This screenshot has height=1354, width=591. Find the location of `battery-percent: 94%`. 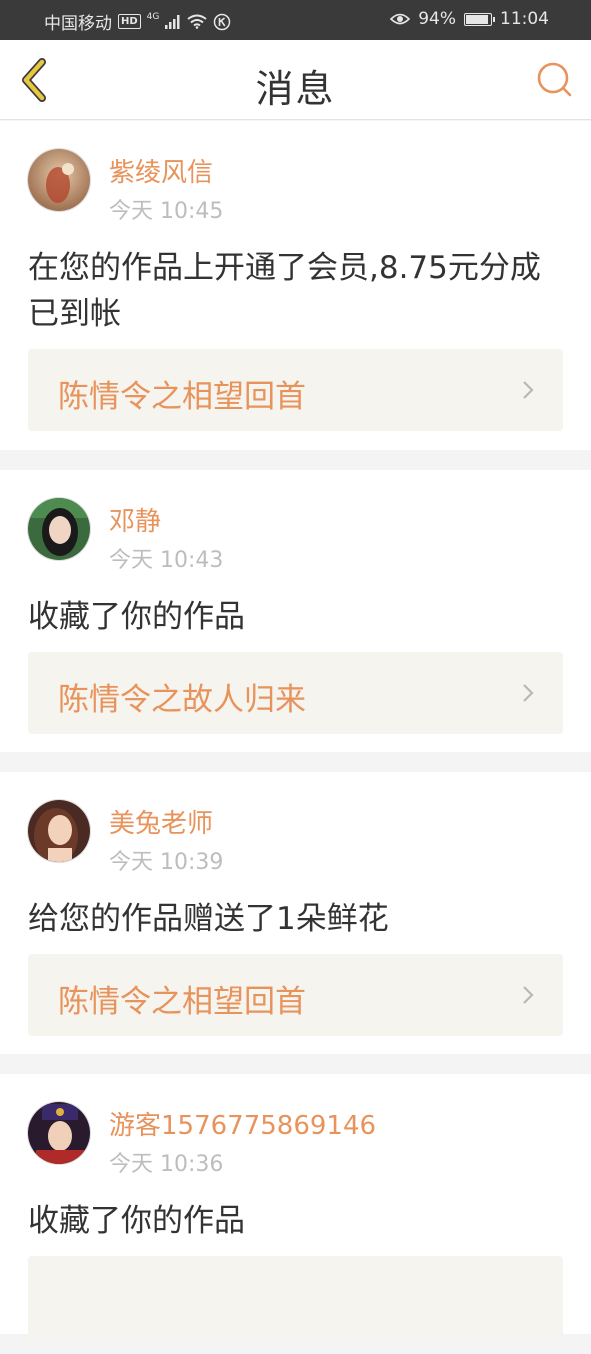

battery-percent: 94% is located at coordinates (437, 19).